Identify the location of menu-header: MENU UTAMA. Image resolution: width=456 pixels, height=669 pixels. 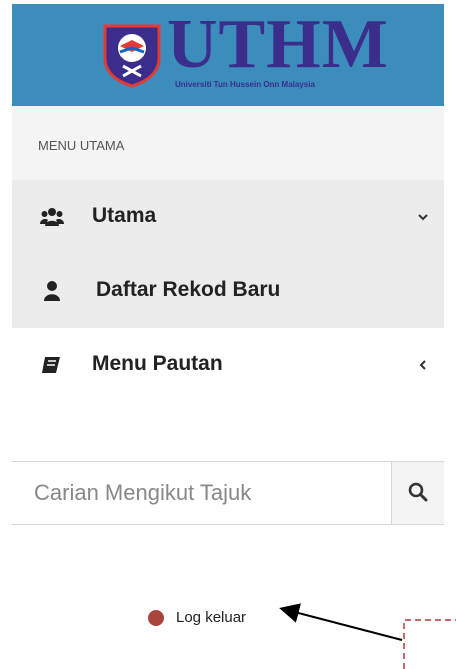
(228, 143).